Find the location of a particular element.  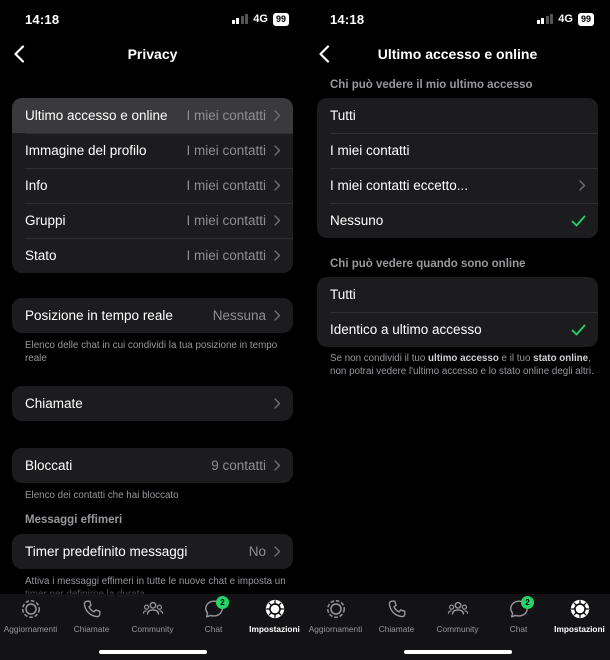

calls-group: Chiamate is located at coordinates (152, 403).